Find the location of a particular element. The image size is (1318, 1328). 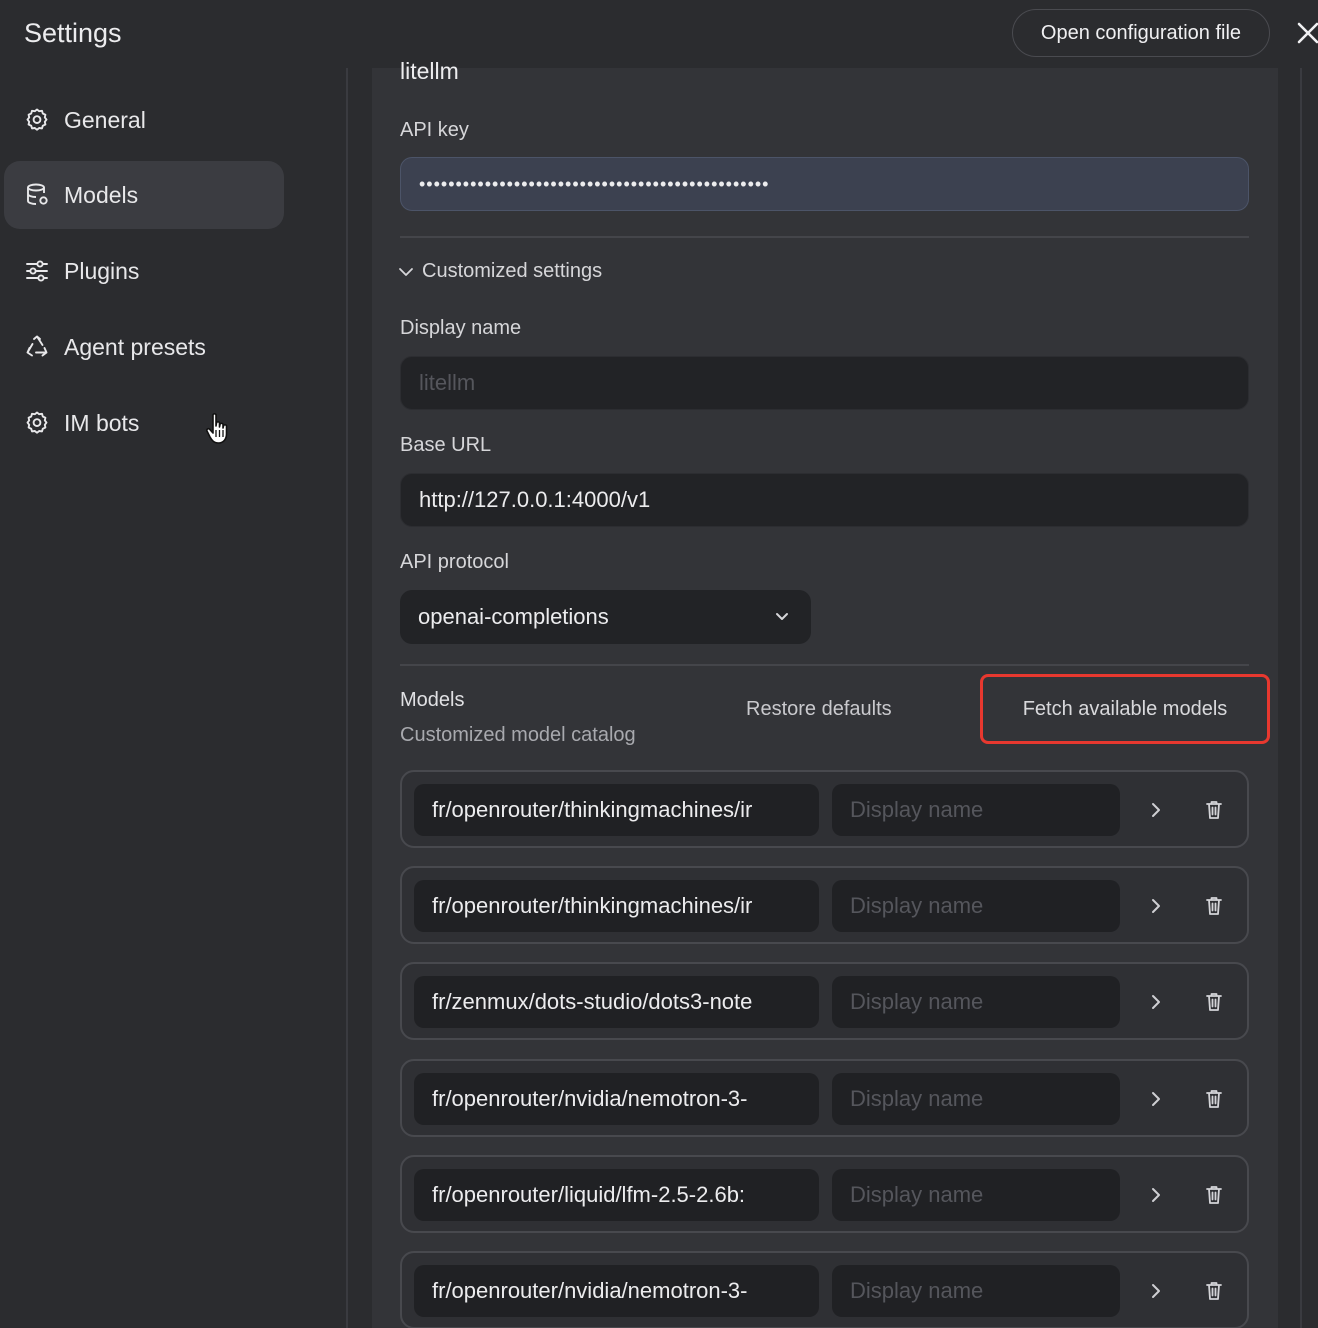

scrollbar-track is located at coordinates (1301, 698).